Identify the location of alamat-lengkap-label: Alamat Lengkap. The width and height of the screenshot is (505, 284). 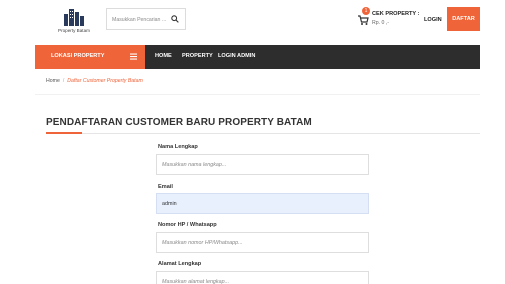
(180, 264).